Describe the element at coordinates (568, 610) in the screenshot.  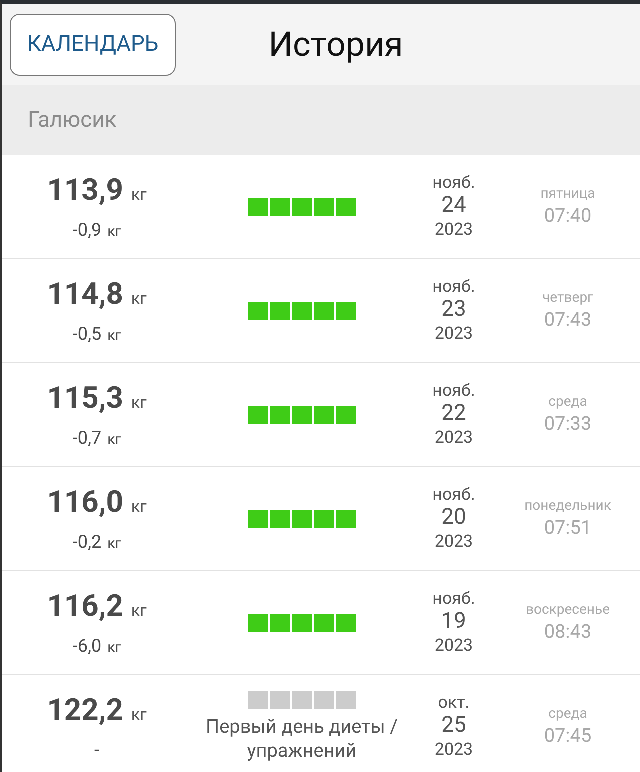
I see `weekday-label: воскресенье` at that location.